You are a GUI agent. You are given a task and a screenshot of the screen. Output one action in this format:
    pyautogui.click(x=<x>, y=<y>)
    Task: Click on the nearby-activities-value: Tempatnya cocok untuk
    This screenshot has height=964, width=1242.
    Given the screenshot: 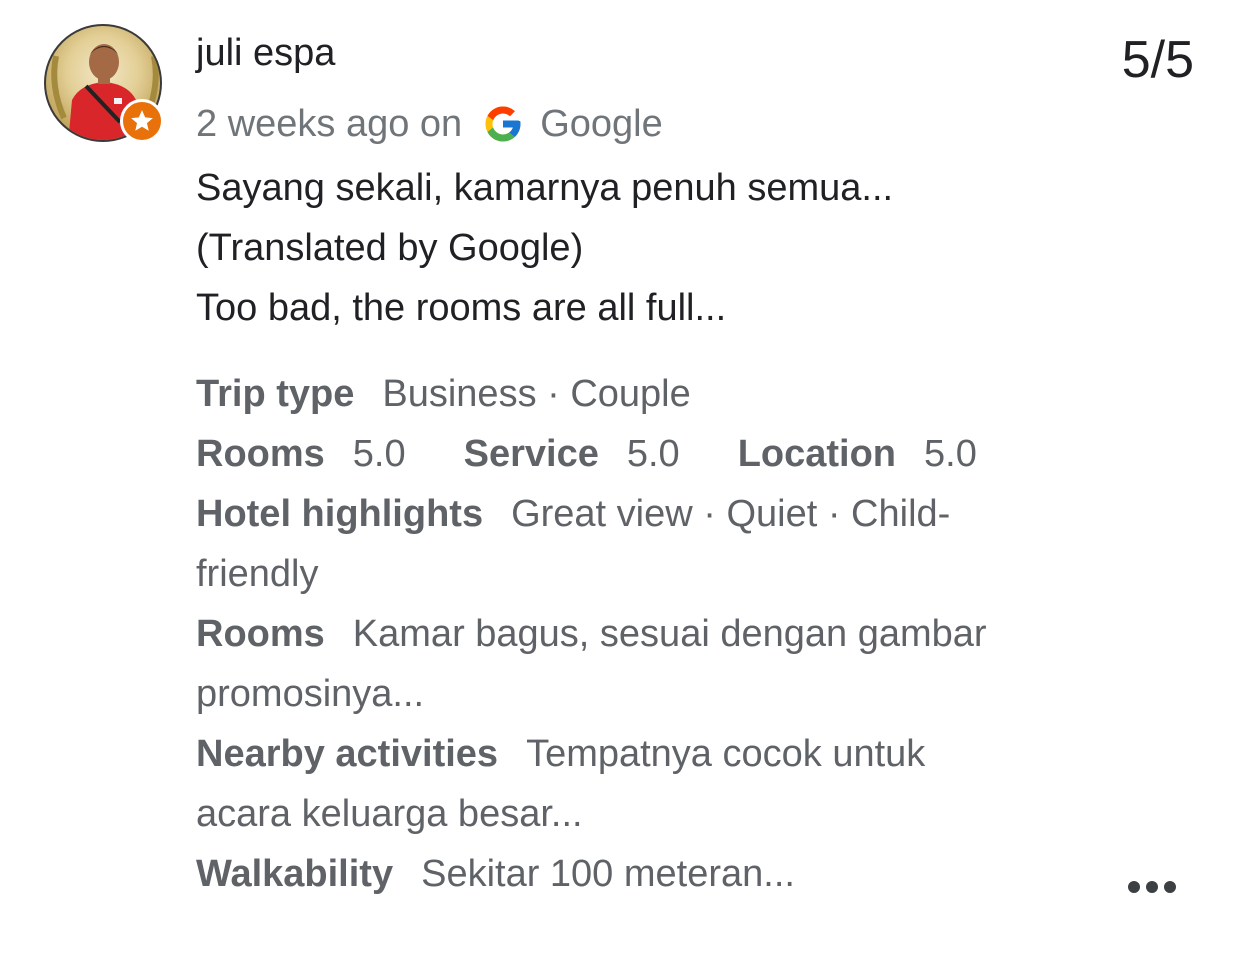 What is the action you would take?
    pyautogui.click(x=726, y=754)
    